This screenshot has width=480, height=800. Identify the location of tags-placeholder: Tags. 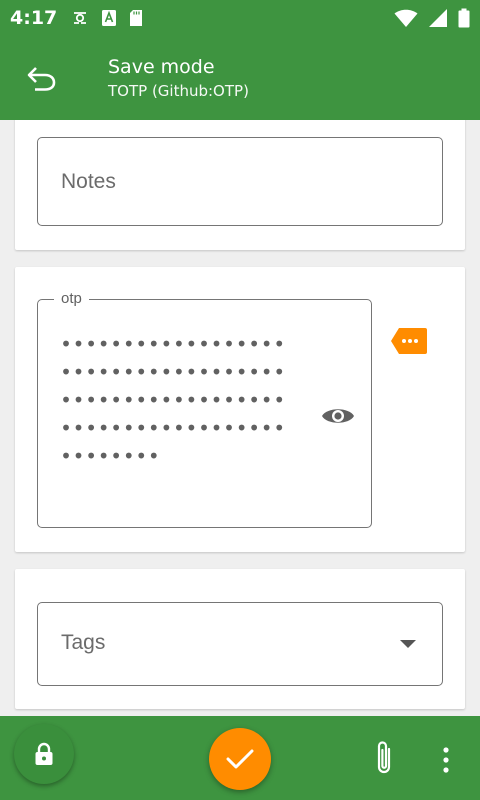
(83, 642).